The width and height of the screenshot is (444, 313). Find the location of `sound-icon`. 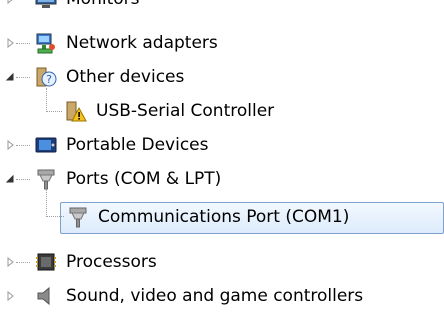

sound-icon is located at coordinates (46, 296).